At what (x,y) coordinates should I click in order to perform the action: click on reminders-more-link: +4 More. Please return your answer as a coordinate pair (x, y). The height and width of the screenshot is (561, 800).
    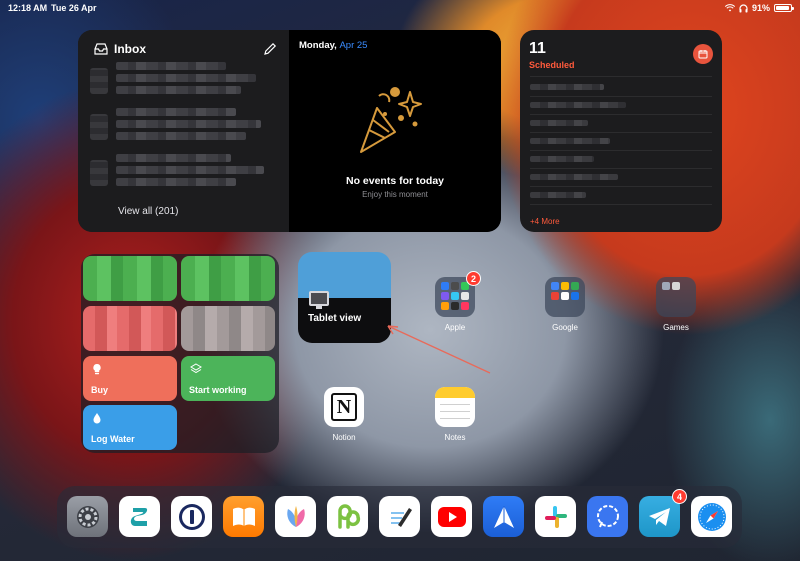
    Looking at the image, I should click on (545, 221).